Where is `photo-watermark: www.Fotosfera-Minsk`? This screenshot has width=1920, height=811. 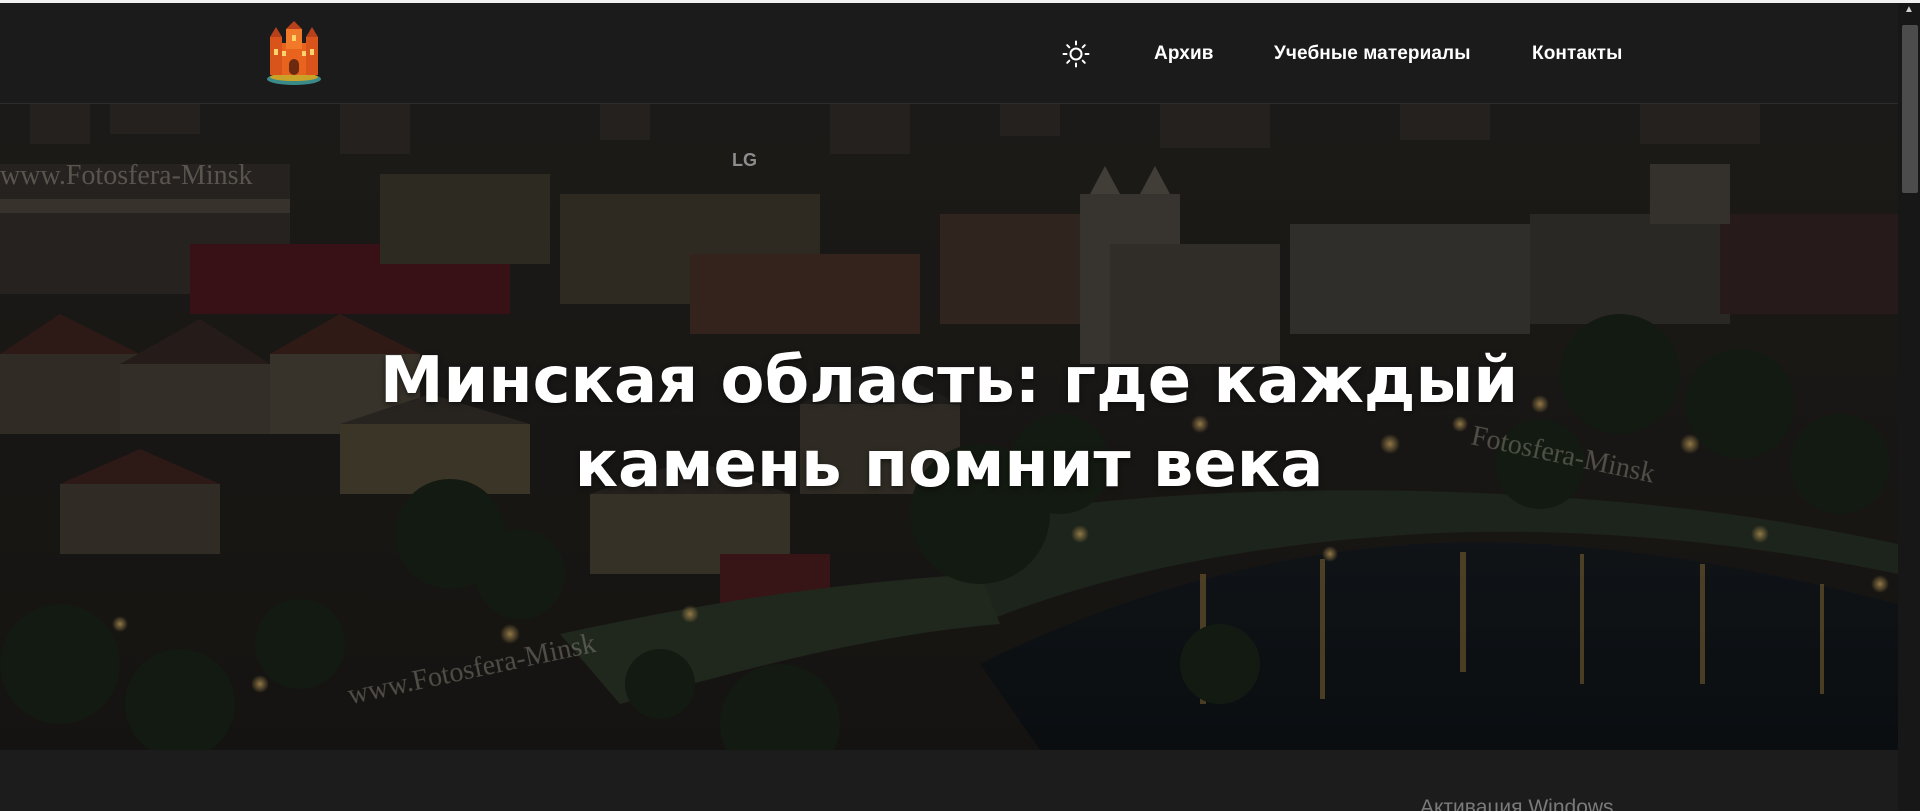
photo-watermark: www.Fotosfera-Minsk is located at coordinates (126, 175).